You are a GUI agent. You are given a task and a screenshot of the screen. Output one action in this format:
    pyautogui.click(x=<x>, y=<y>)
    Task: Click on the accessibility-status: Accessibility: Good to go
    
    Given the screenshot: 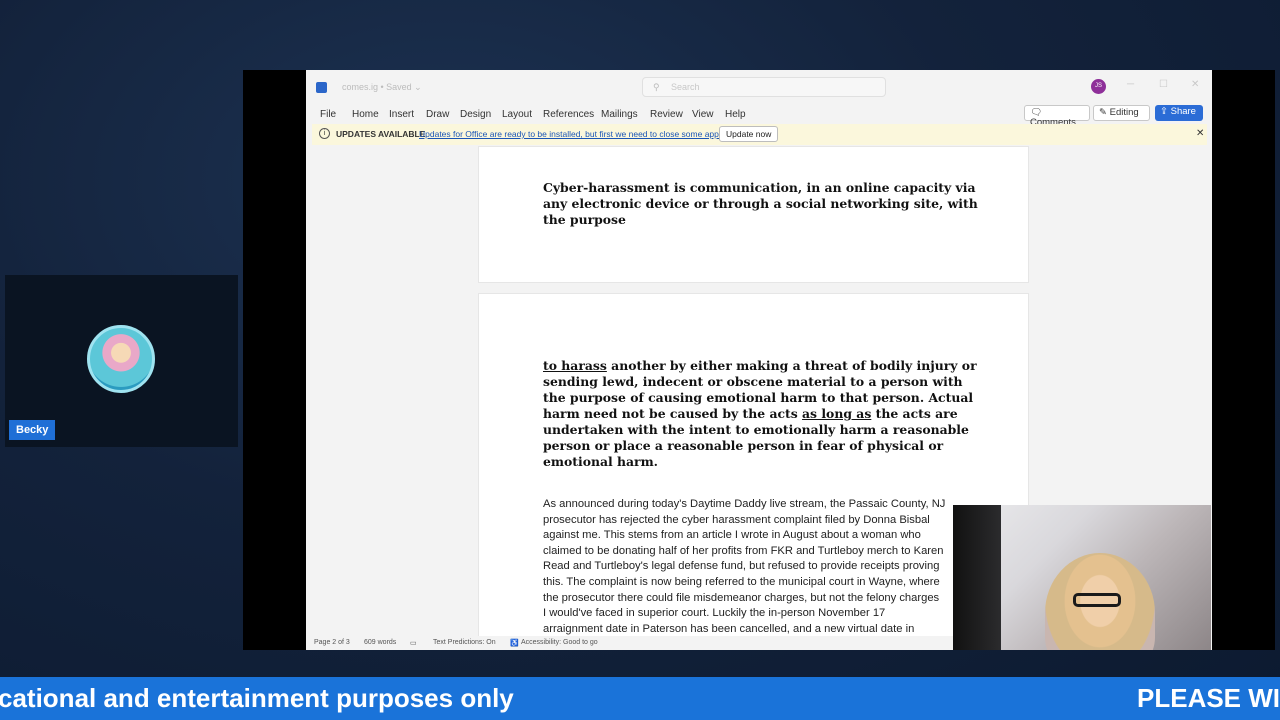 What is the action you would take?
    pyautogui.click(x=559, y=642)
    